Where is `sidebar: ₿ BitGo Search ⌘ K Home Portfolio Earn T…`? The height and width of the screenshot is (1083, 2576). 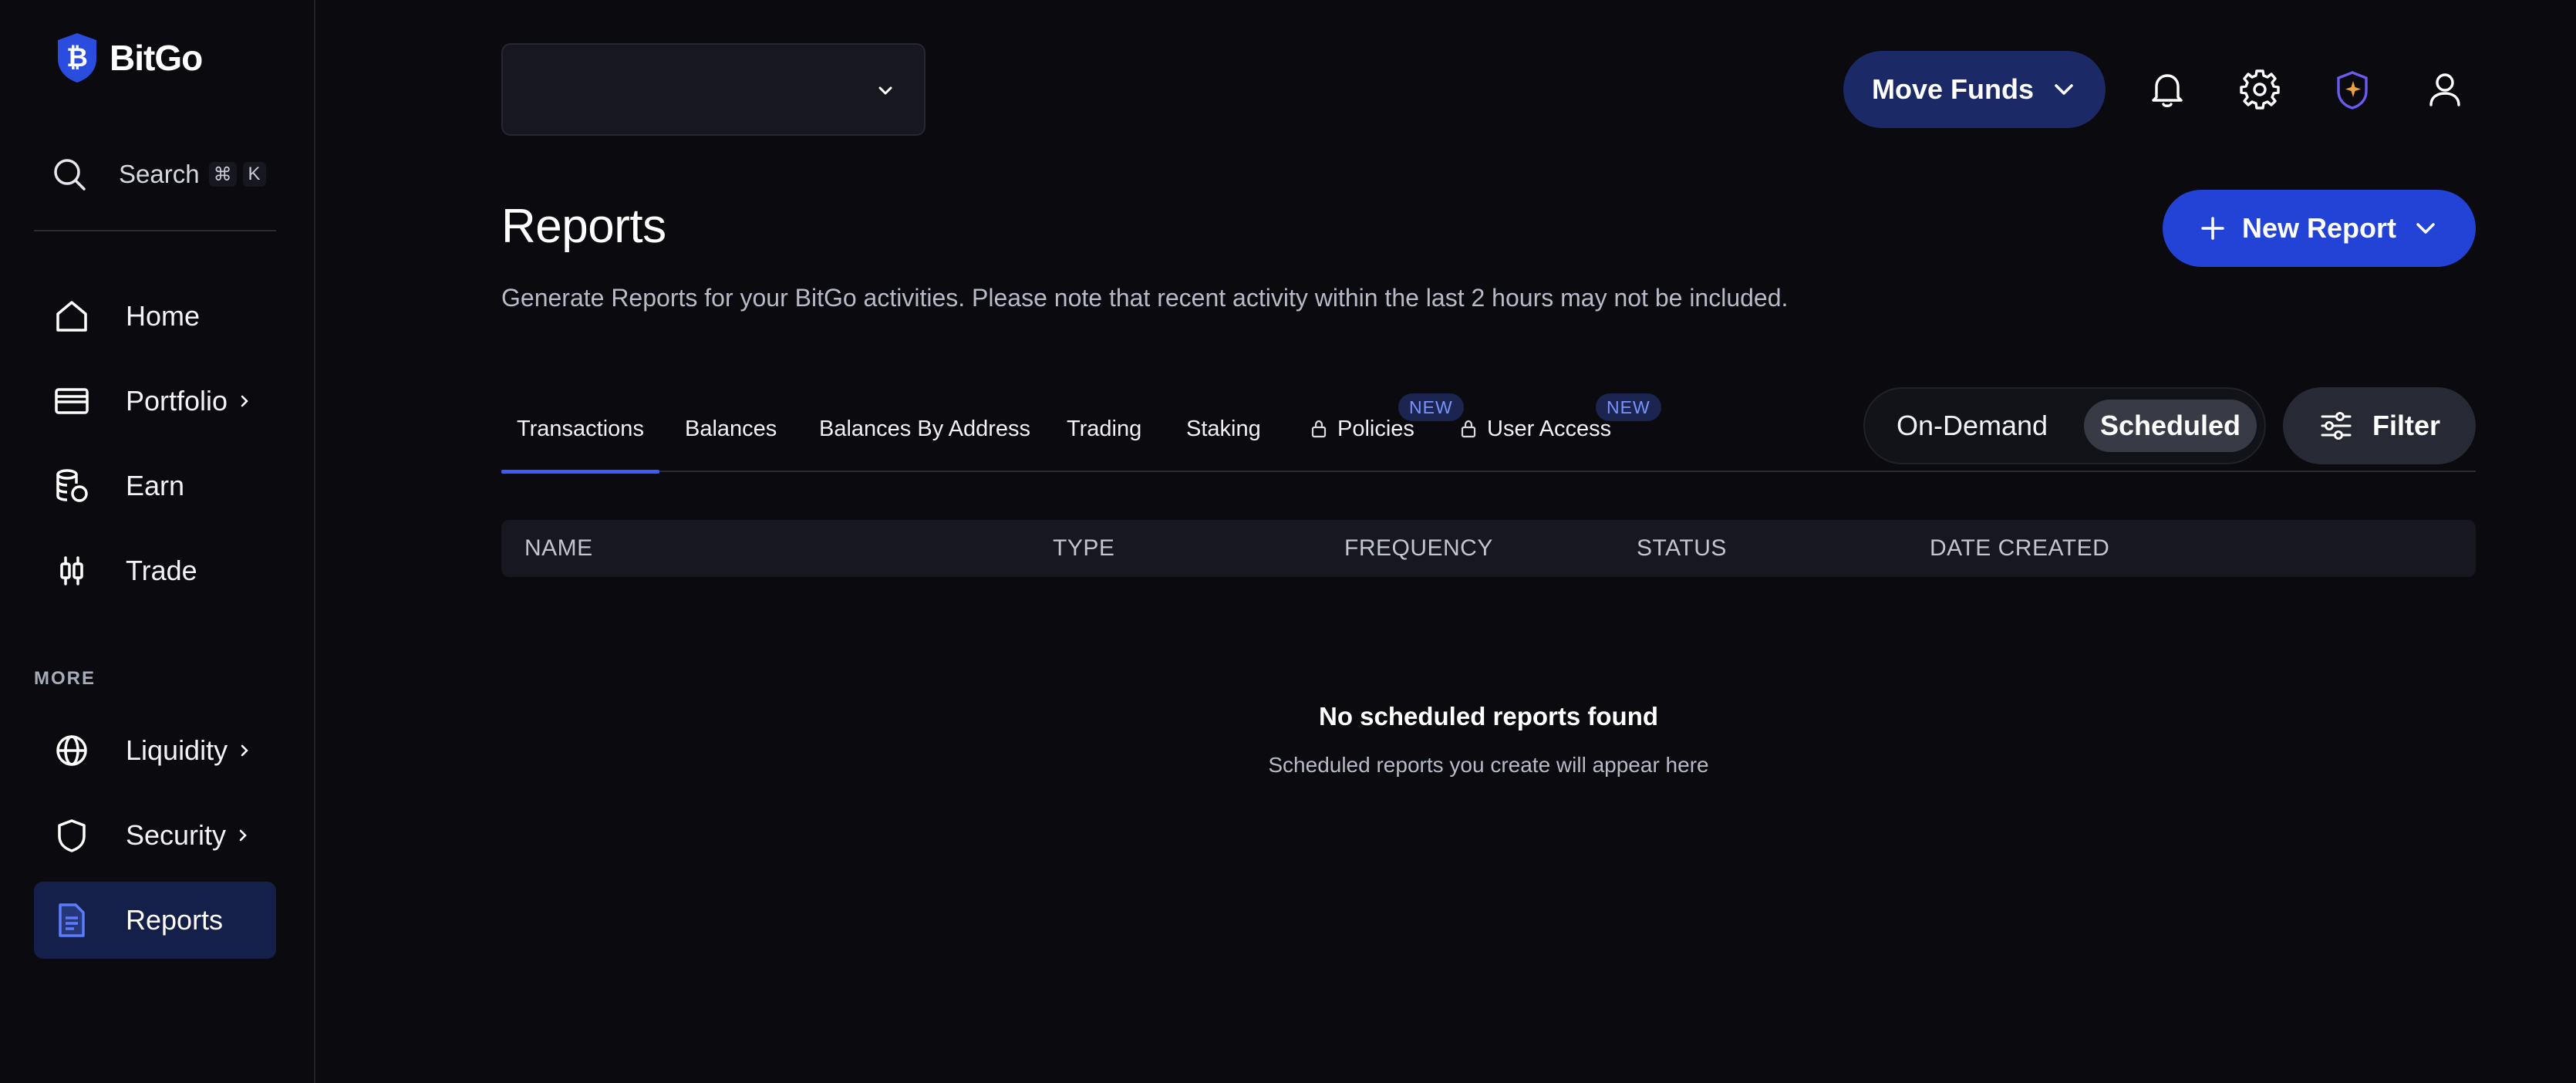
sidebar: ₿ BitGo Search ⌘ K Home Portfolio Earn T… is located at coordinates (157, 541).